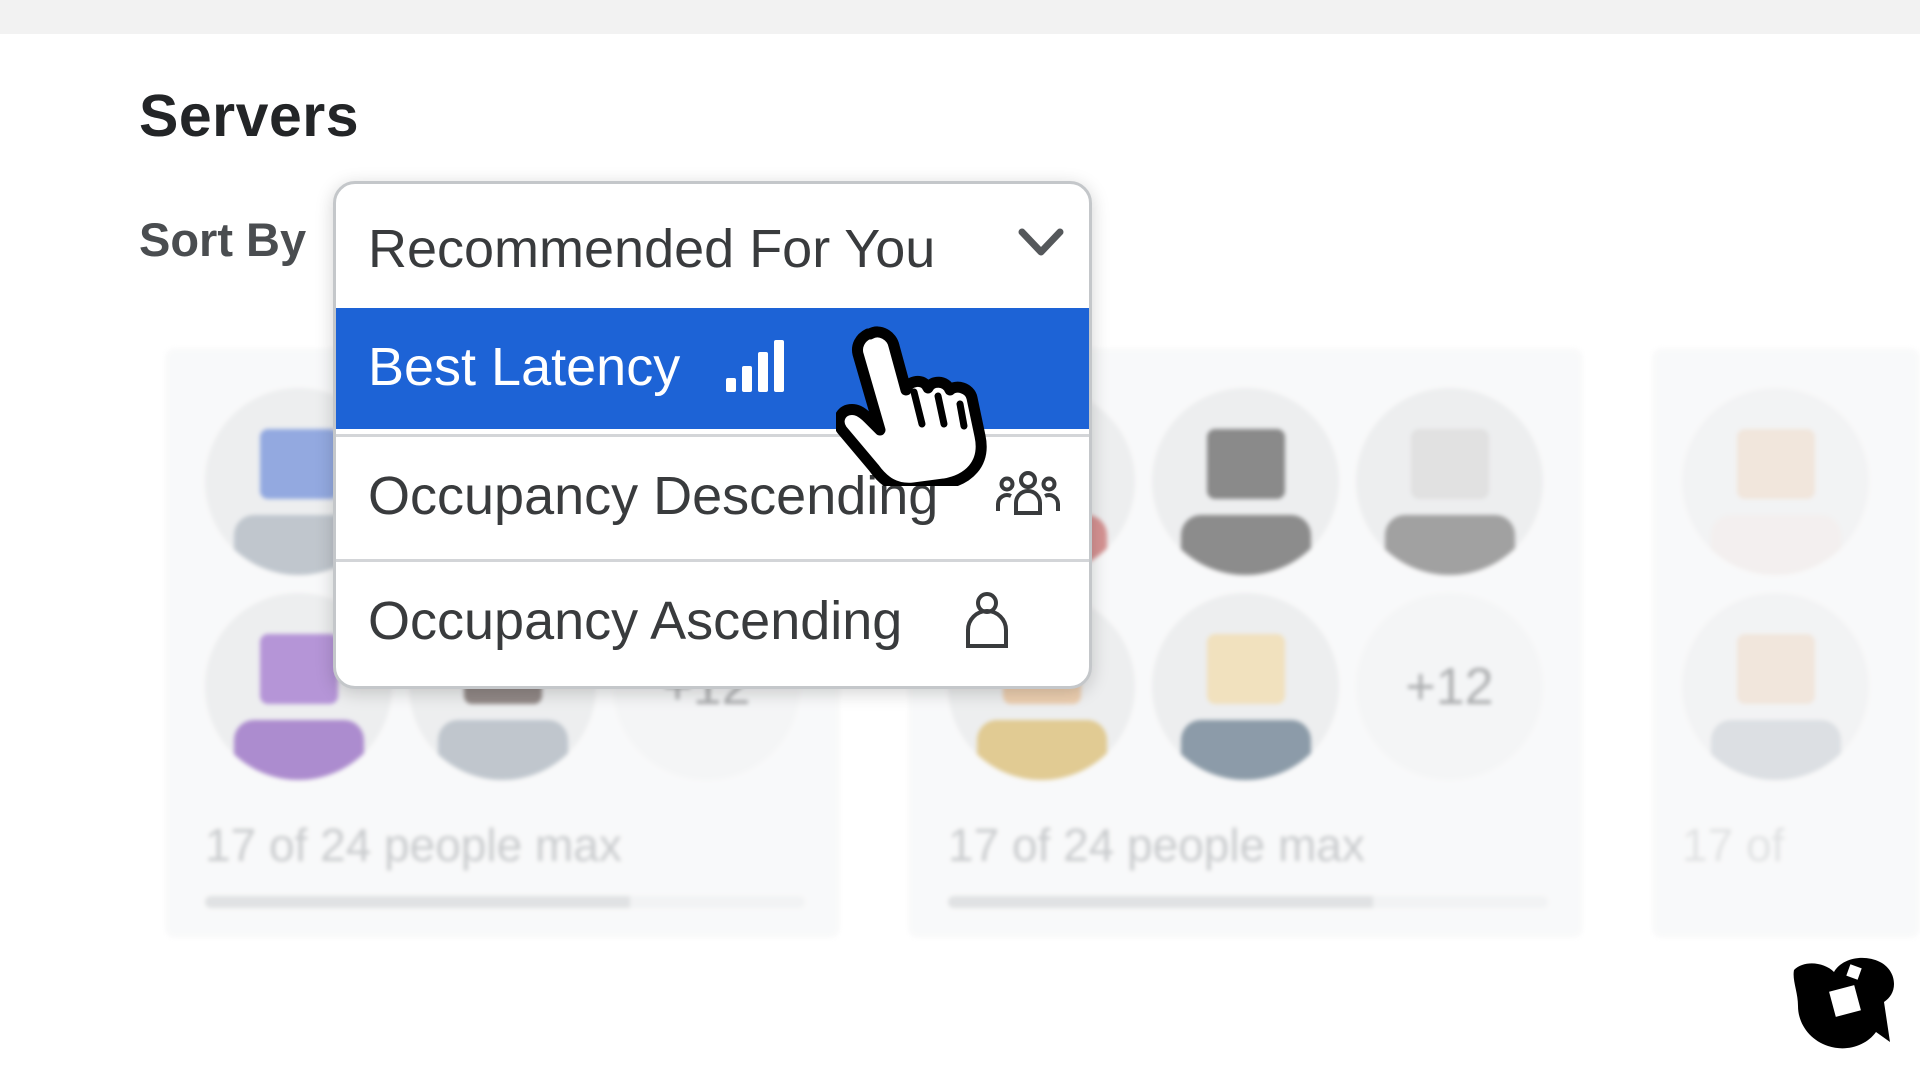 This screenshot has height=1080, width=1920. I want to click on brand-logo-icon, so click(1843, 1003).